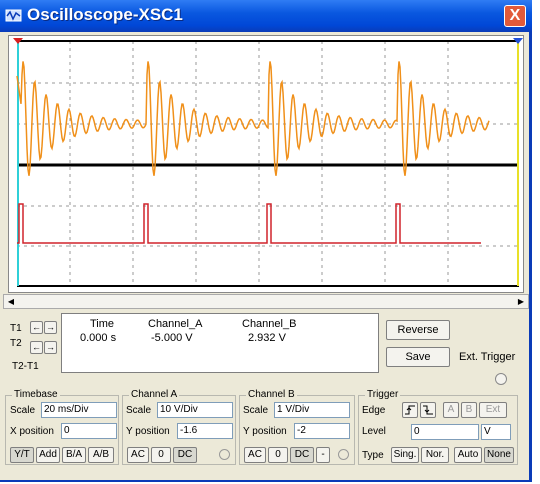  I want to click on channel-b-ypos-input: -2, so click(322, 431).